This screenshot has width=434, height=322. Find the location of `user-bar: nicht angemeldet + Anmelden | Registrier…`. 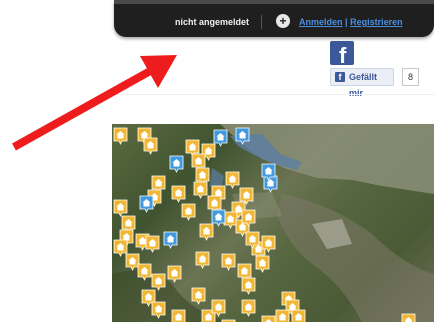

user-bar: nicht angemeldet + Anmelden | Registrier… is located at coordinates (274, 18).